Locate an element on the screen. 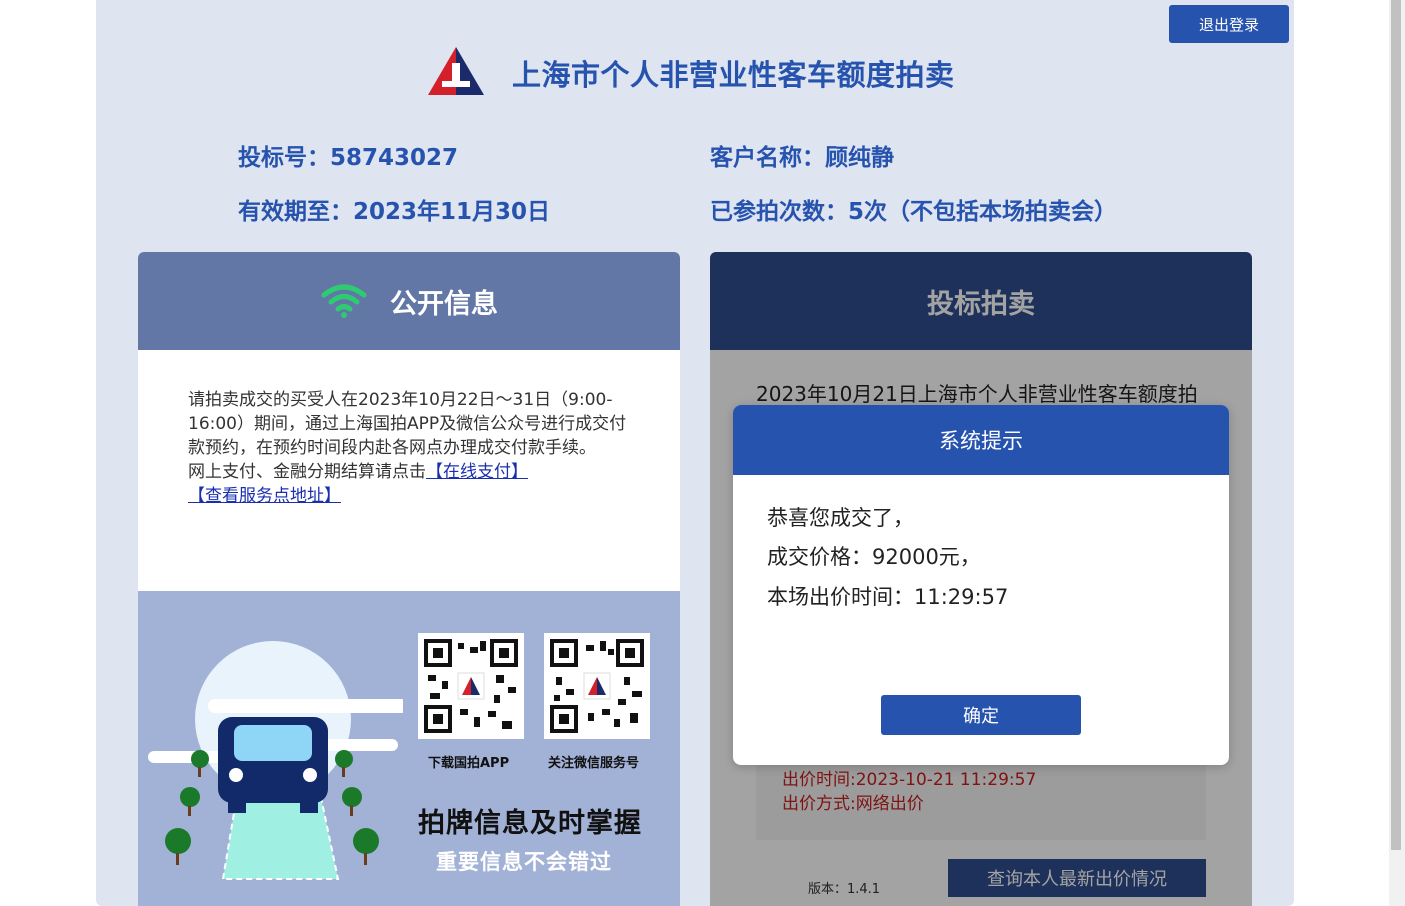 Image resolution: width=1405 pixels, height=906 pixels. valid-until-value: 2023年11月30日 is located at coordinates (452, 212).